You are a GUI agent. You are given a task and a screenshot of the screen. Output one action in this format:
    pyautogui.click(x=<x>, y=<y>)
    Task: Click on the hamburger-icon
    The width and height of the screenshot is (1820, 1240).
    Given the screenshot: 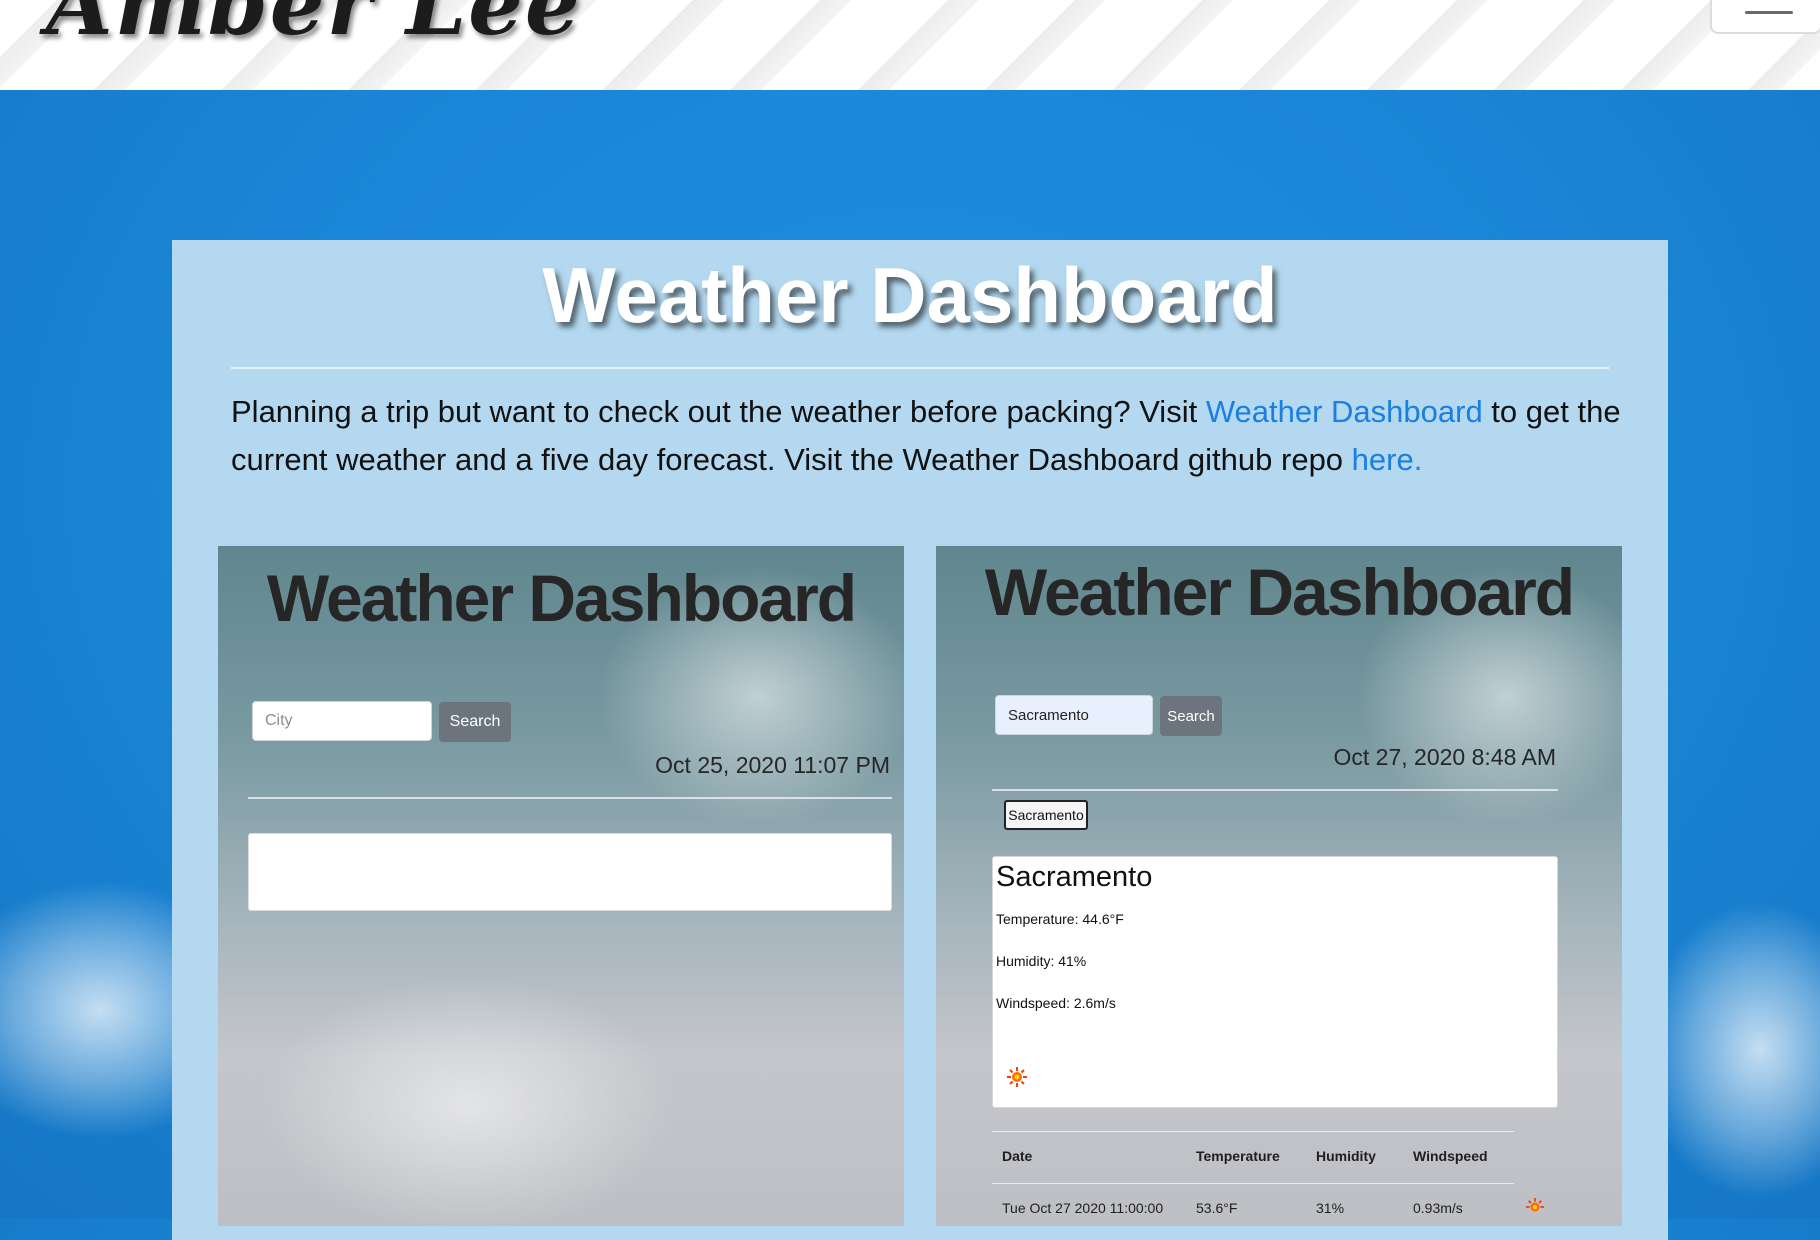 What is the action you would take?
    pyautogui.click(x=1769, y=12)
    